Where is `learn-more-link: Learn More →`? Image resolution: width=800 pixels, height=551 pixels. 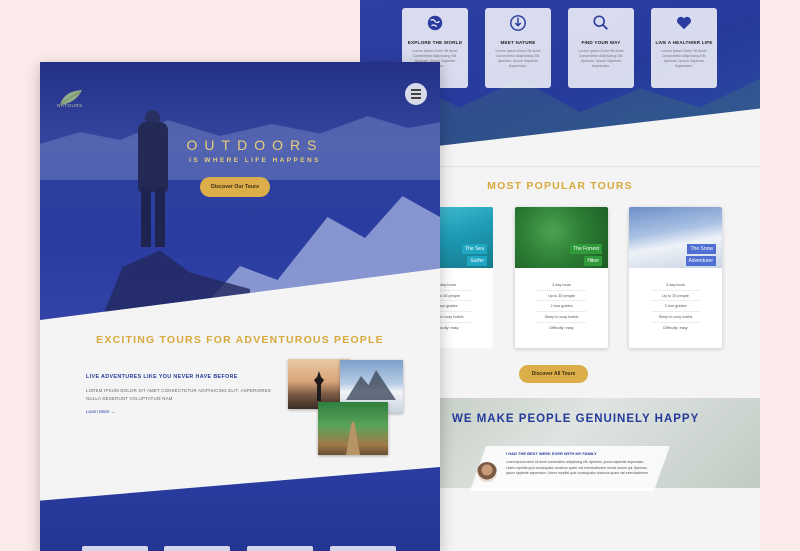
learn-more-link: Learn More → is located at coordinates (100, 411).